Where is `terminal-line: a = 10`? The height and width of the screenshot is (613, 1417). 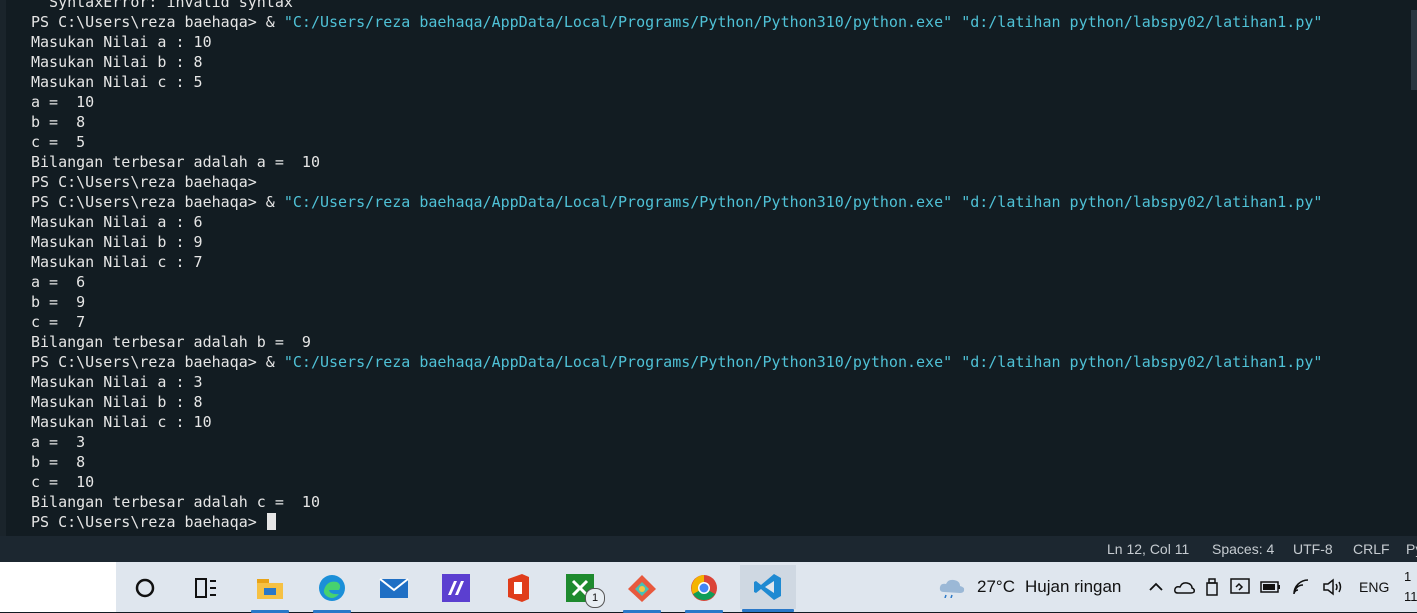
terminal-line: a = 10 is located at coordinates (724, 102).